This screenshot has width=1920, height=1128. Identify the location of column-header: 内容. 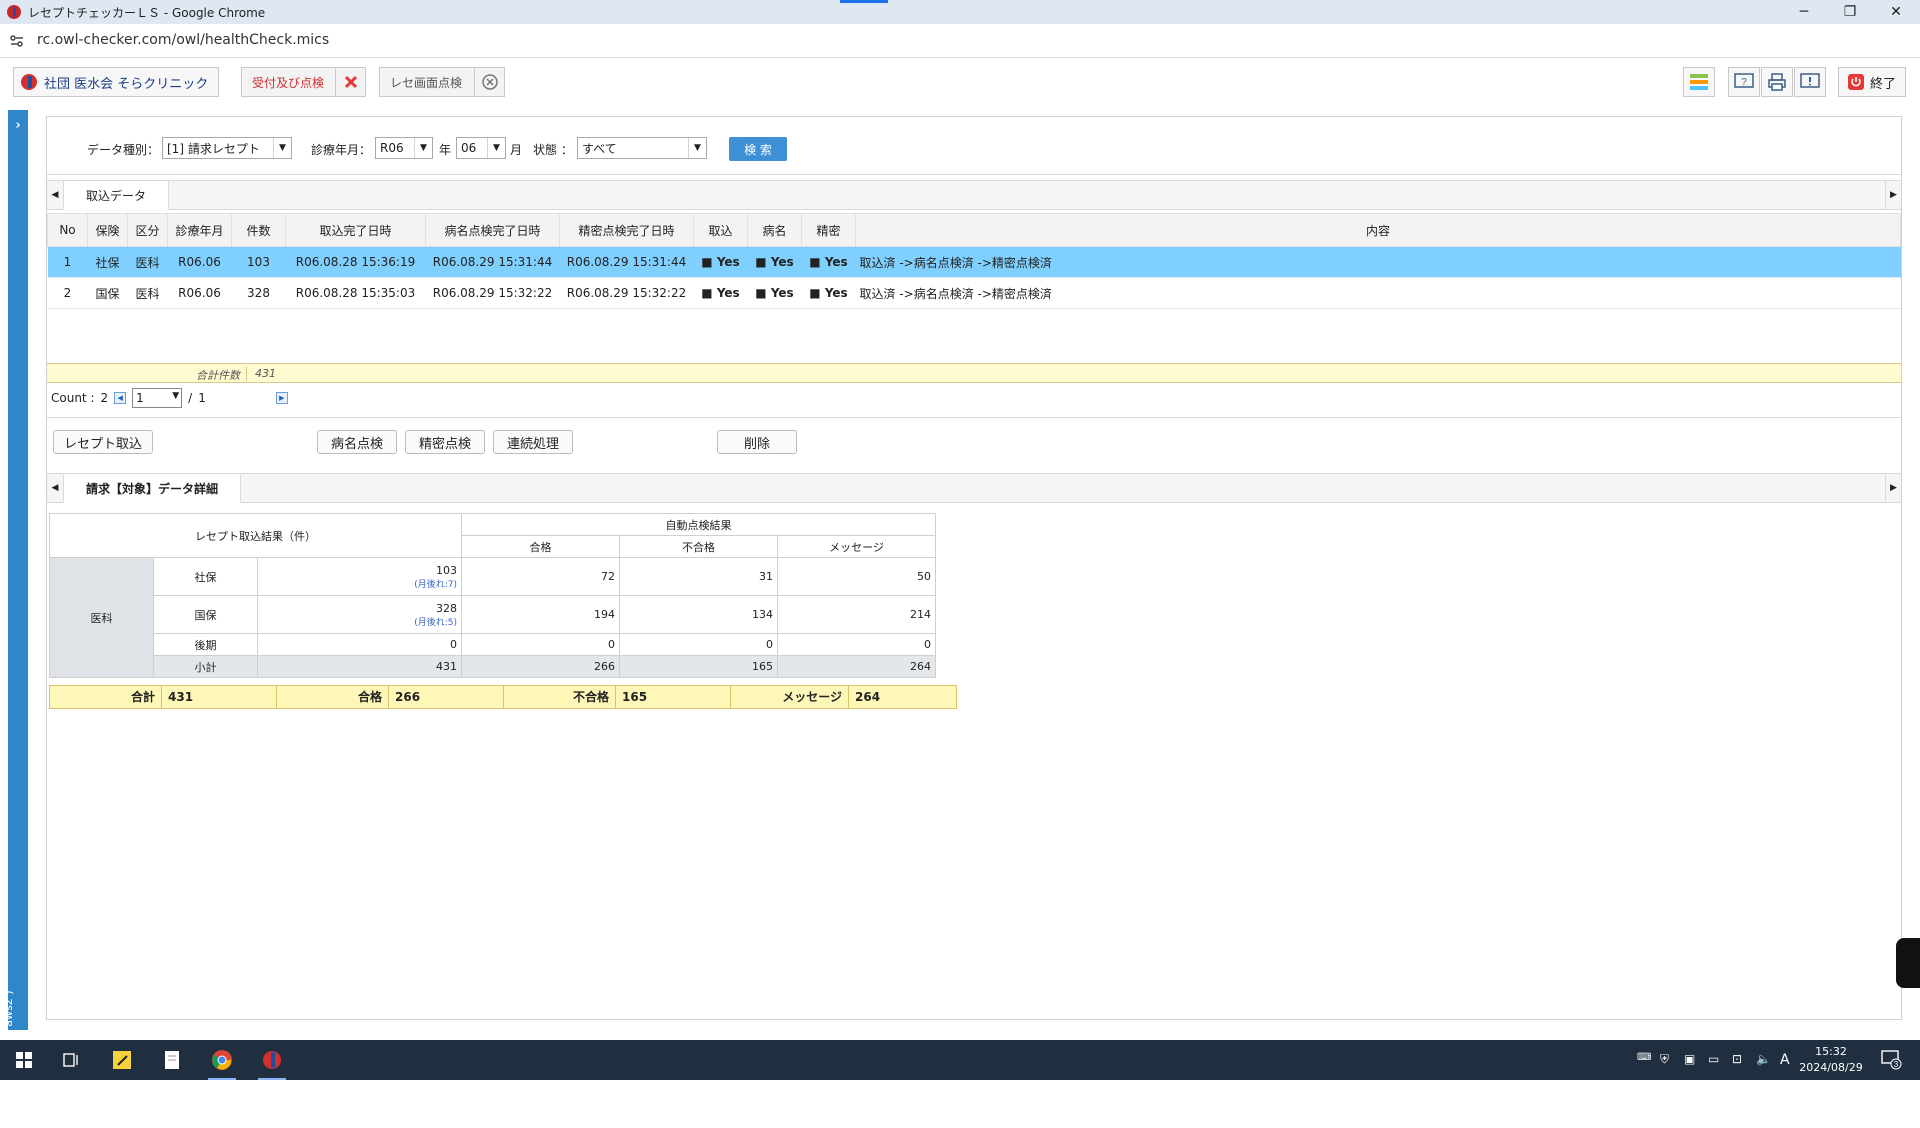
(1378, 230).